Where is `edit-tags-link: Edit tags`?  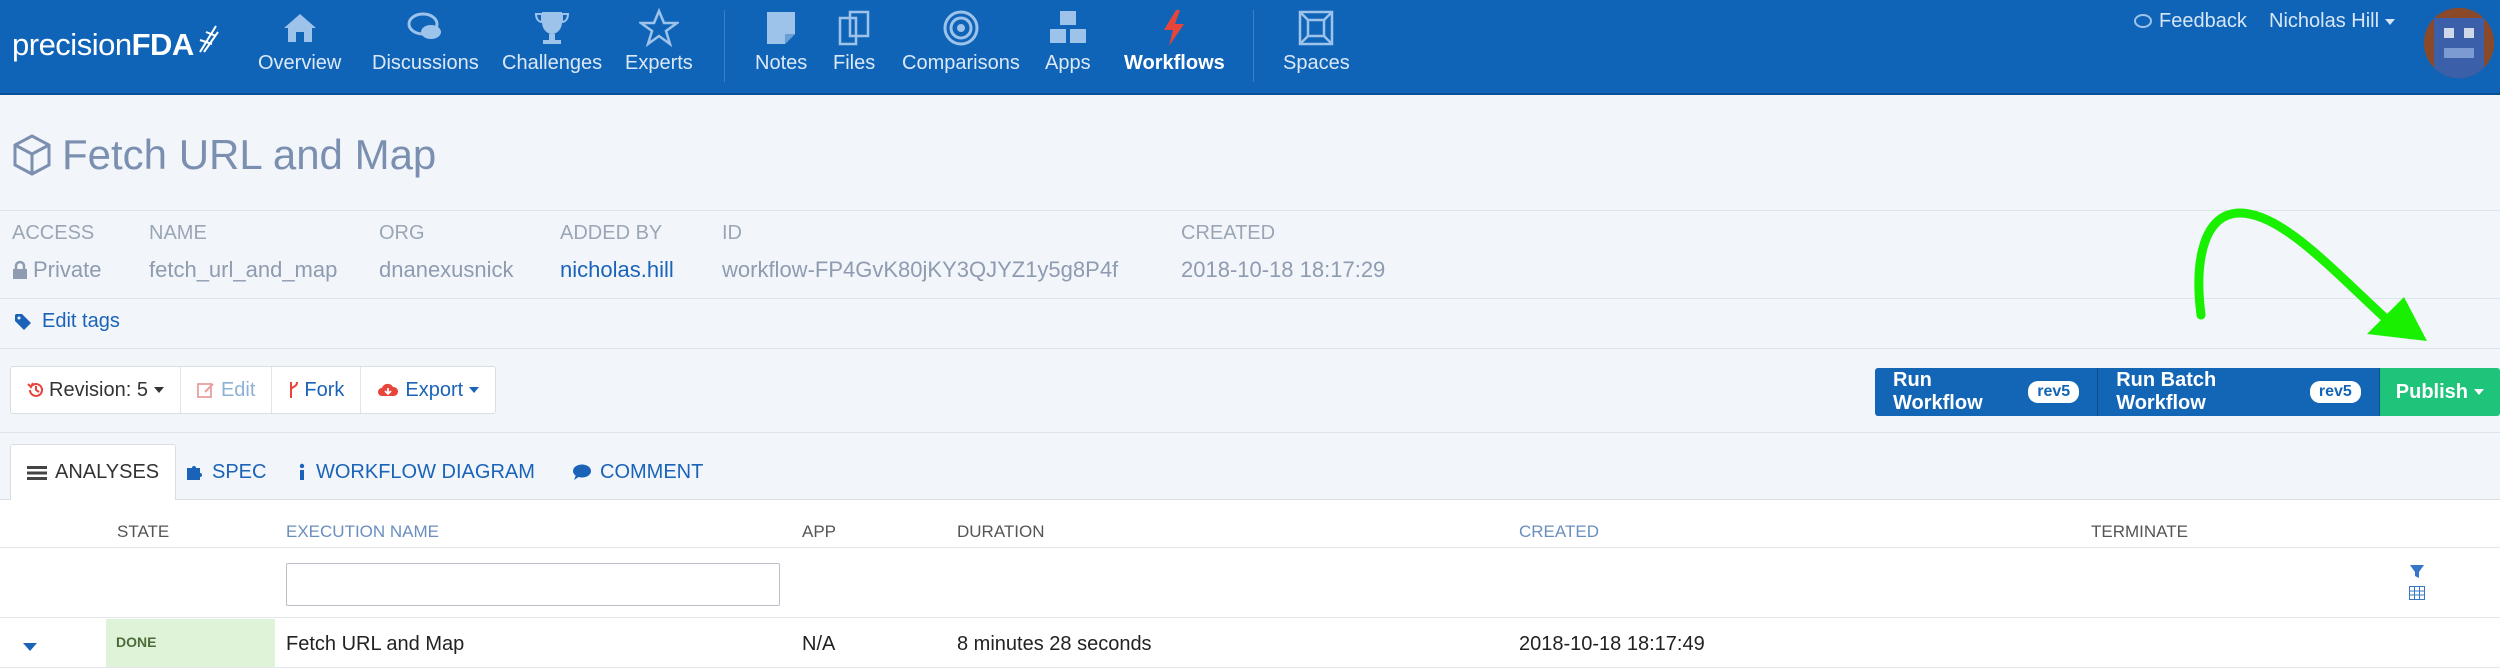 edit-tags-link: Edit tags is located at coordinates (67, 321).